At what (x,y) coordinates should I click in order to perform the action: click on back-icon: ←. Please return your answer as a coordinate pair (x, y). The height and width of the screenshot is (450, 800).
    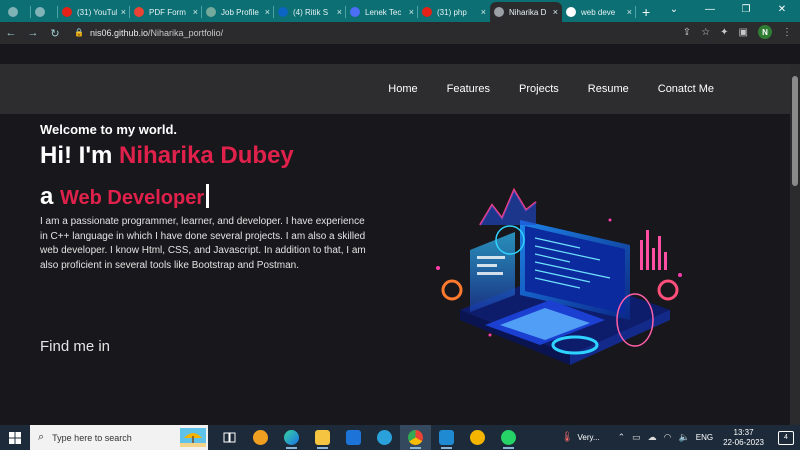
    Looking at the image, I should click on (11, 33).